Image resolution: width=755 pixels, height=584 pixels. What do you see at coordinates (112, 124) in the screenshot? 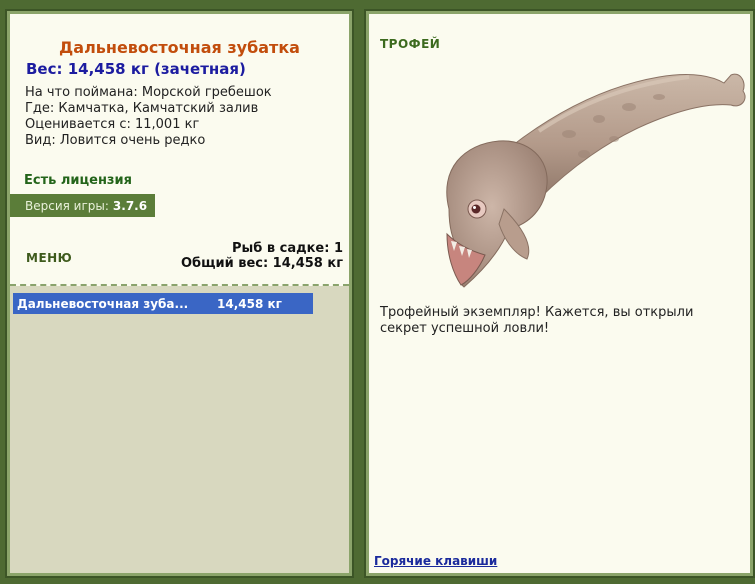
I see `fish-price: Оценивается с: 11,001 кг` at bounding box center [112, 124].